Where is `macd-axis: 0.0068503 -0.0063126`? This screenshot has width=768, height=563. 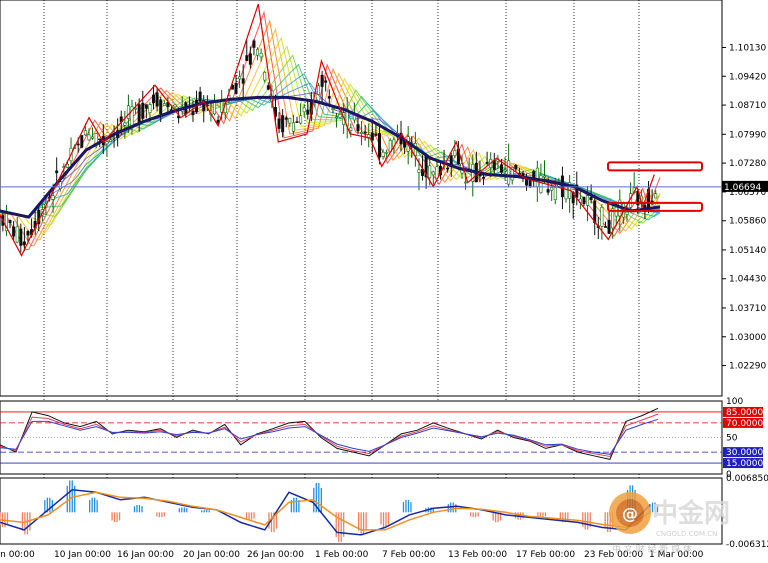 macd-axis: 0.0068503 -0.0063126 is located at coordinates (747, 512).